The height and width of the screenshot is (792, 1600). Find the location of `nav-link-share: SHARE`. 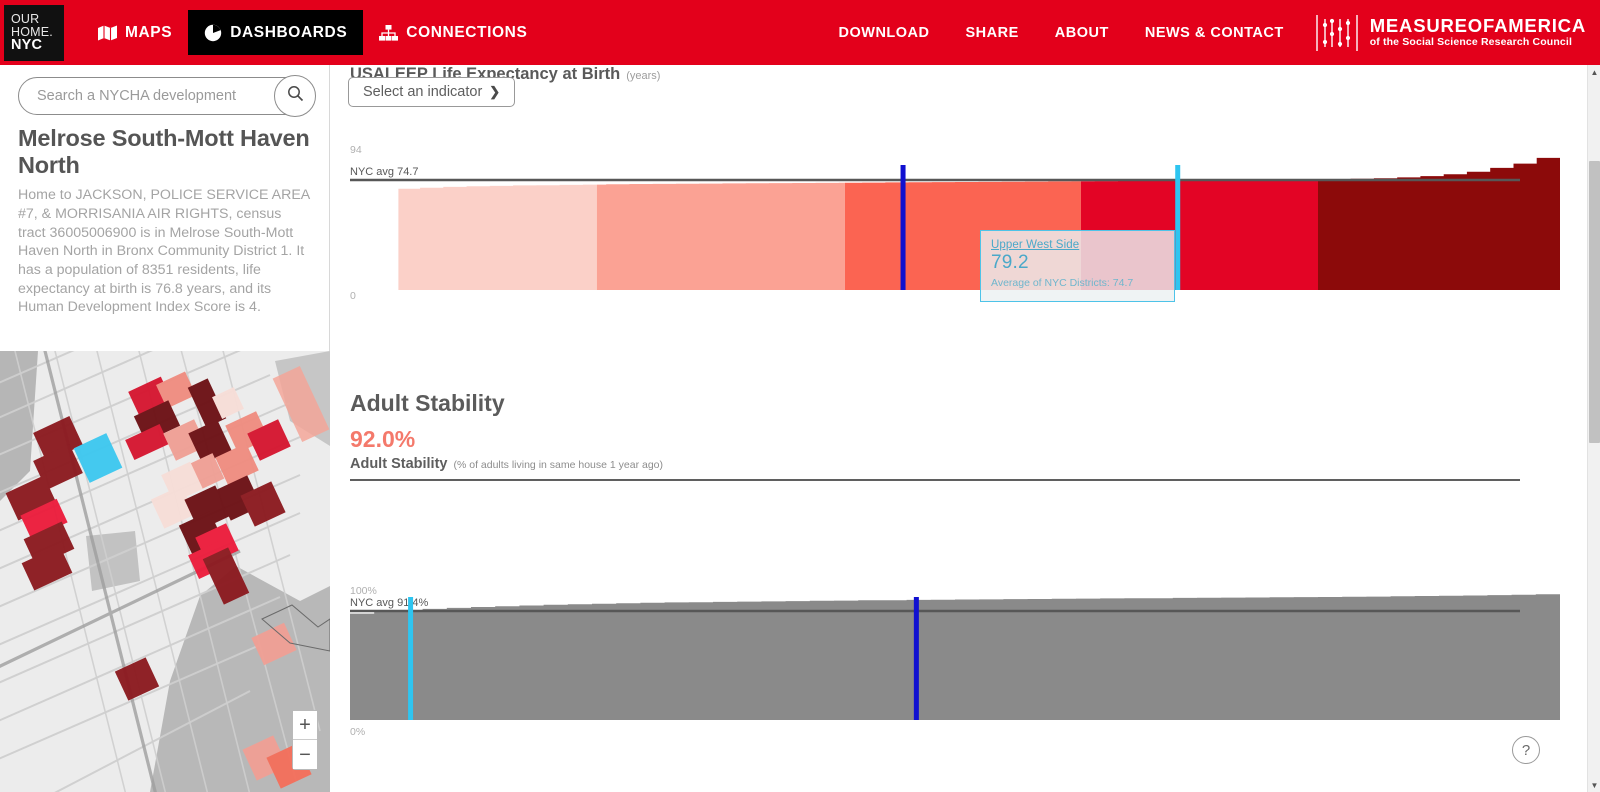

nav-link-share: SHARE is located at coordinates (992, 33).